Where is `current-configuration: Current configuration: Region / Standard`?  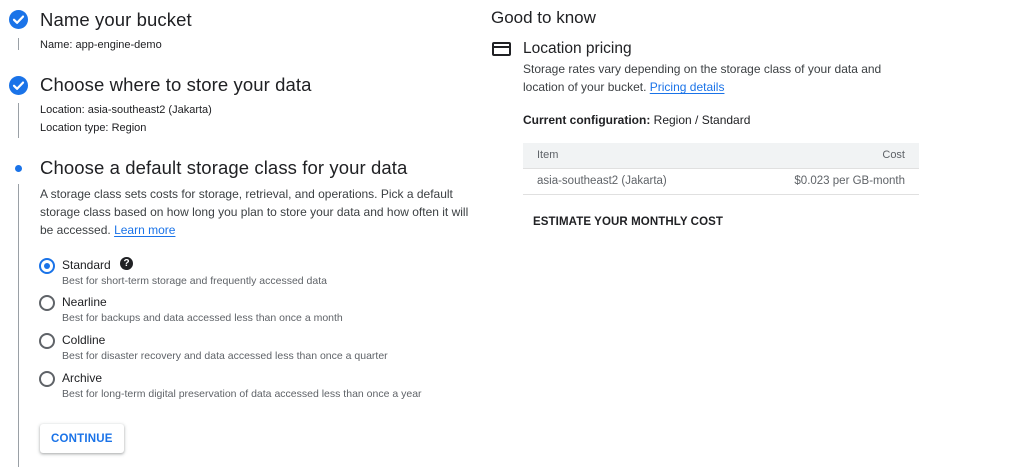 current-configuration: Current configuration: Region / Standard is located at coordinates (637, 120).